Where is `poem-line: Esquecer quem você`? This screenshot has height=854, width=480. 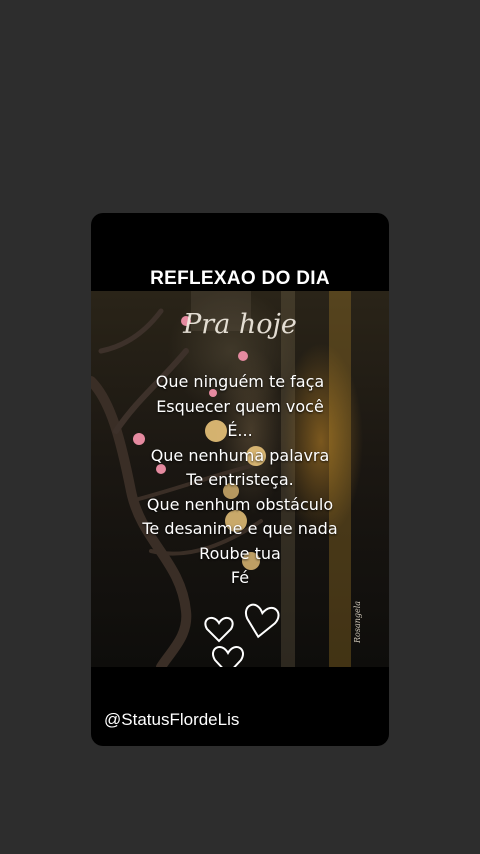
poem-line: Esquecer quem você is located at coordinates (240, 406).